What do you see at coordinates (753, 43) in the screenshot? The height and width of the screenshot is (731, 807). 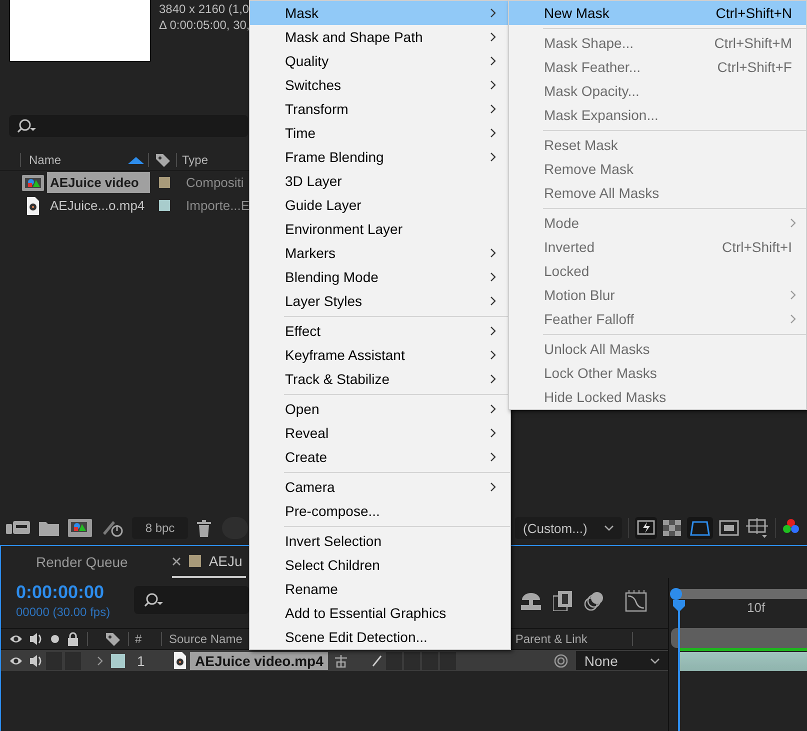 I see `shortcut-label: Ctrl+Shift+M` at bounding box center [753, 43].